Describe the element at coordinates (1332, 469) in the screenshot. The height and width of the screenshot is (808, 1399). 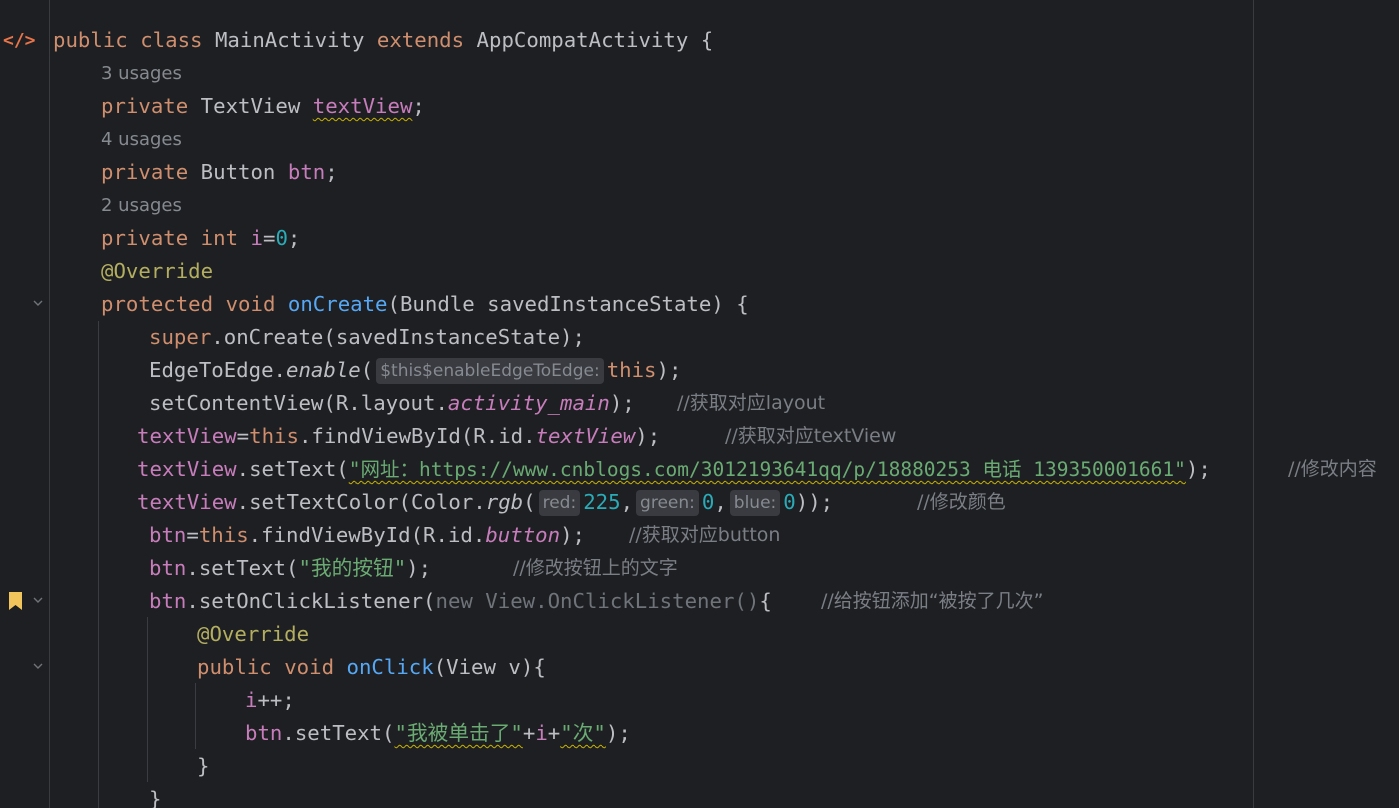
I see `comment: //修改内容` at that location.